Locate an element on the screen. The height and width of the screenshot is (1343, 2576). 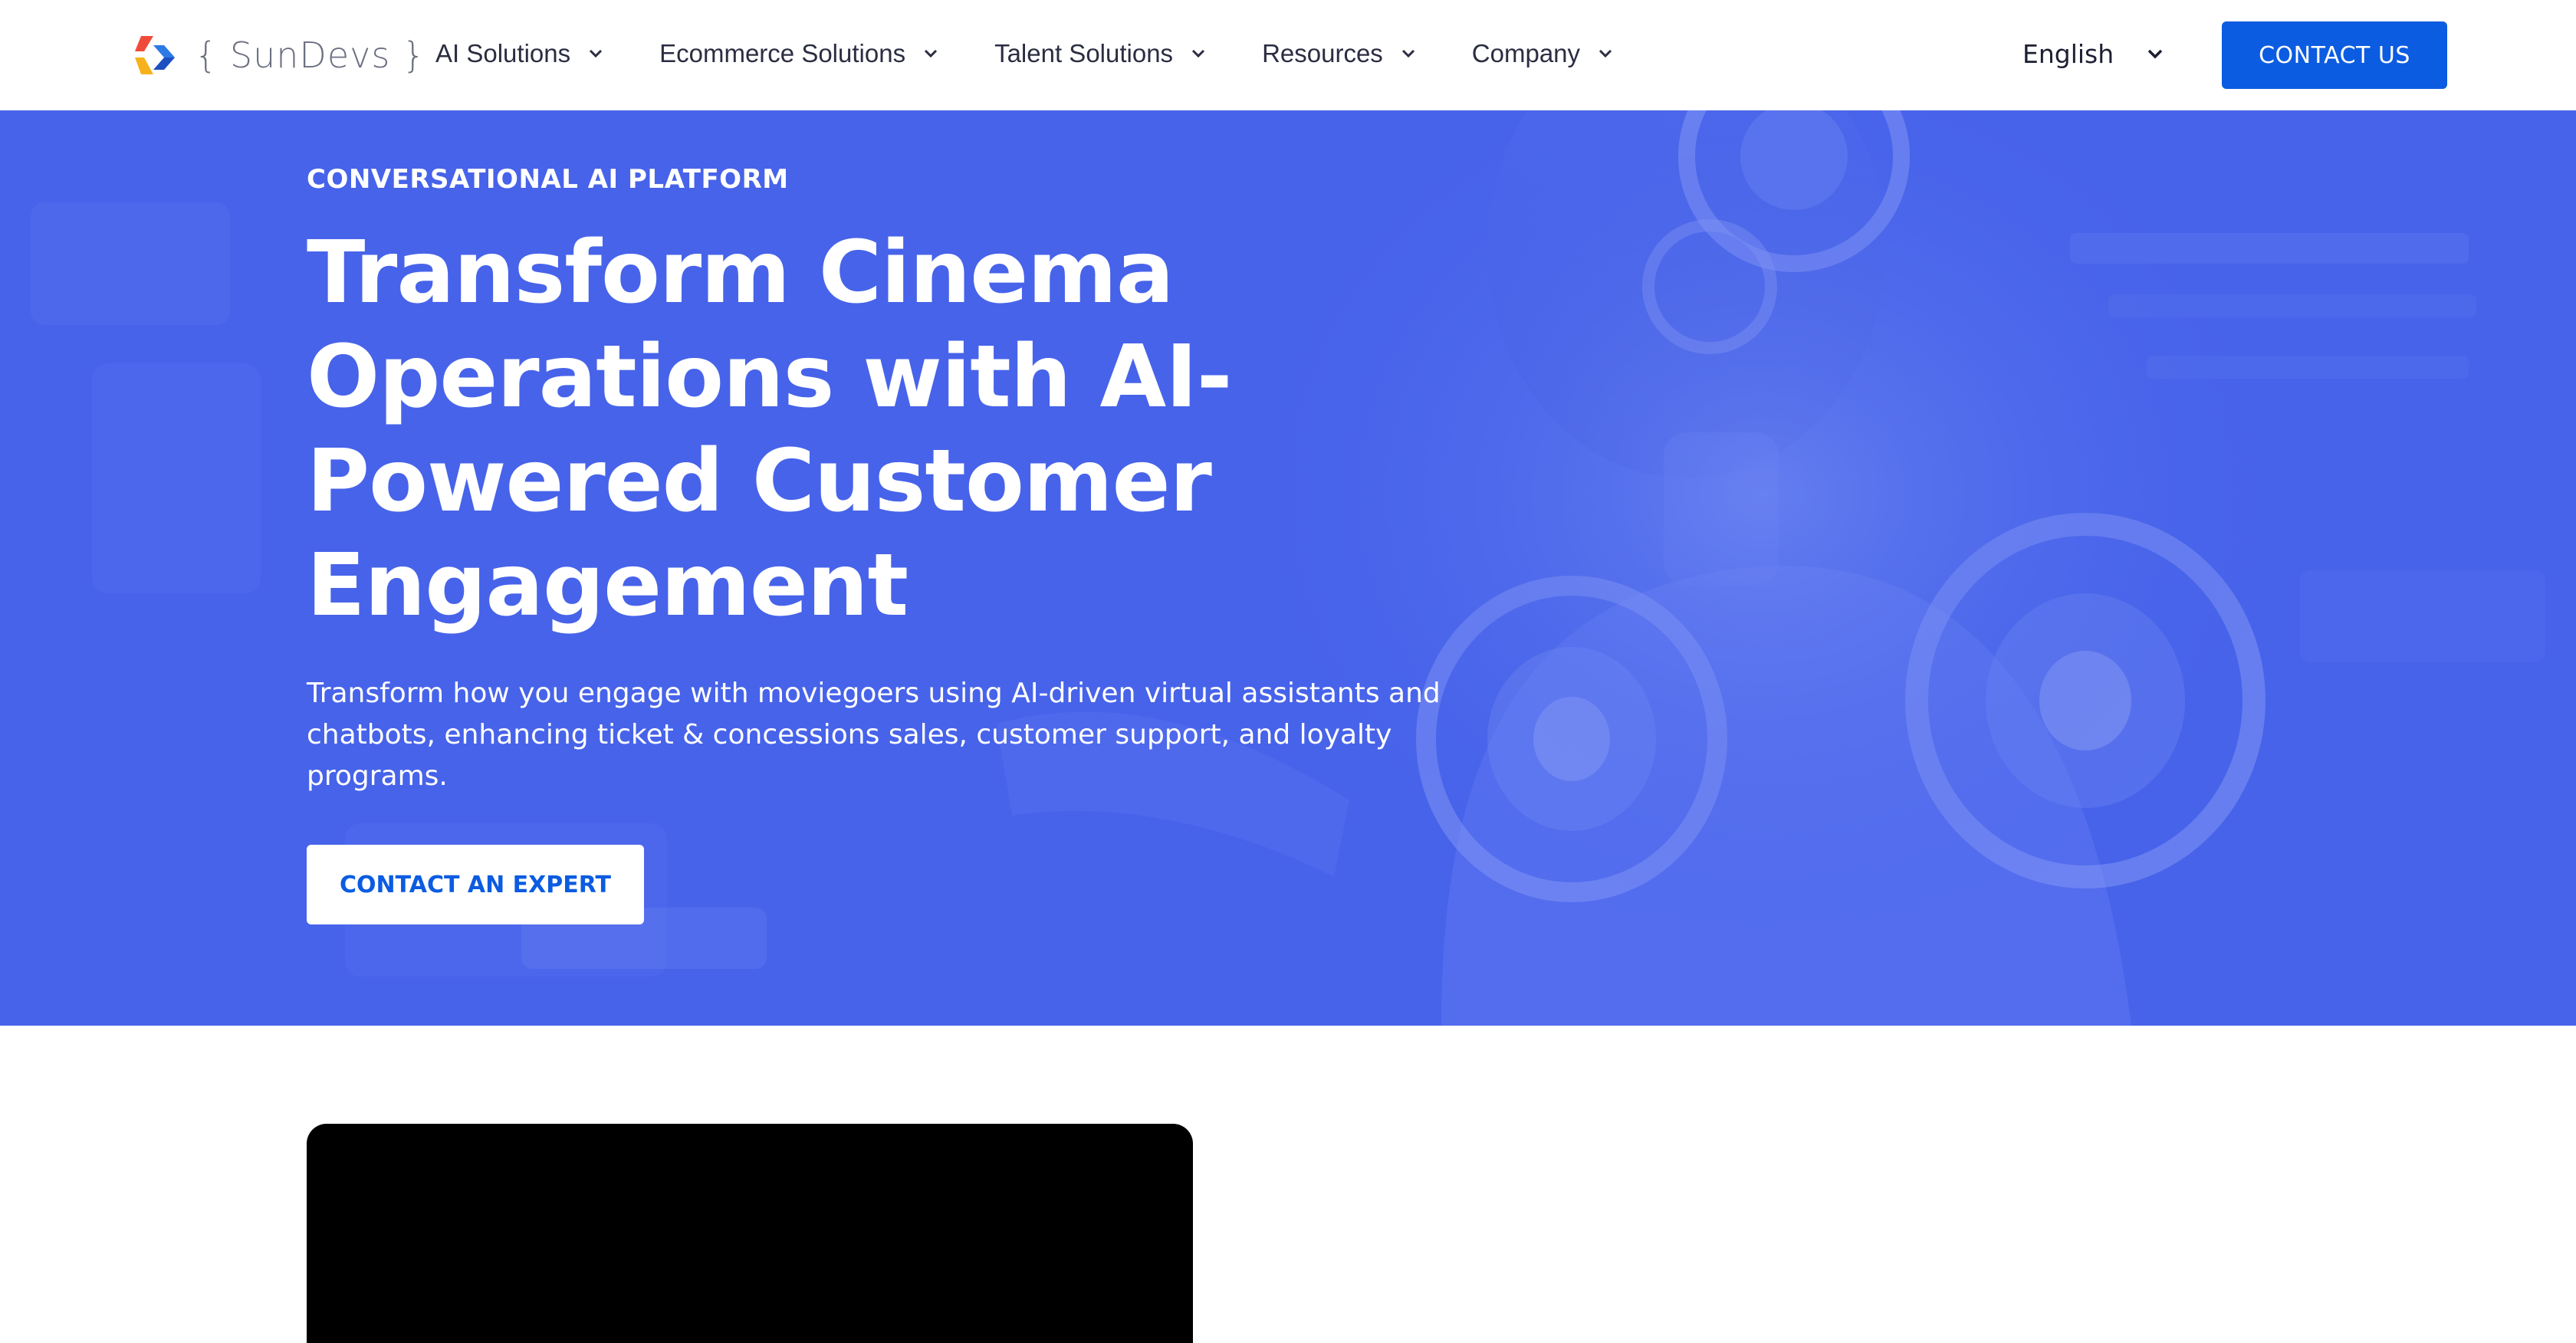
language-label: English is located at coordinates (2068, 54).